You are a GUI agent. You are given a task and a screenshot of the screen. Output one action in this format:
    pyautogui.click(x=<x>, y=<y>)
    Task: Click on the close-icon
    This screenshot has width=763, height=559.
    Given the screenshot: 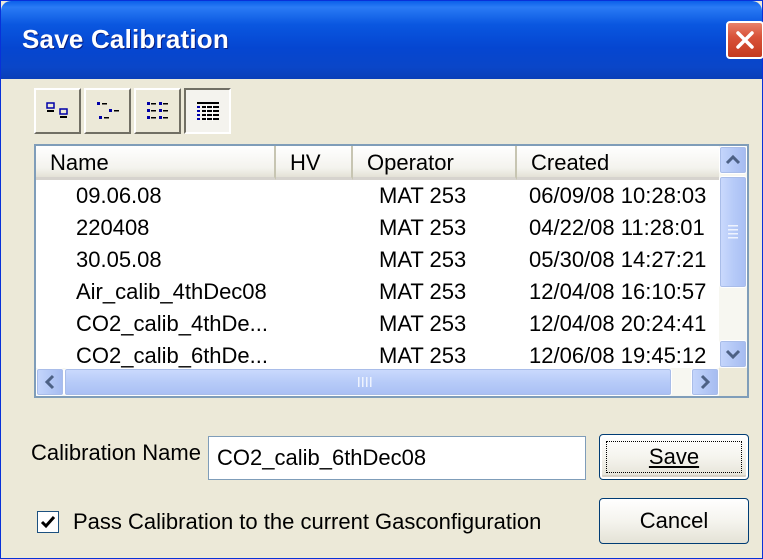 What is the action you would take?
    pyautogui.click(x=745, y=40)
    